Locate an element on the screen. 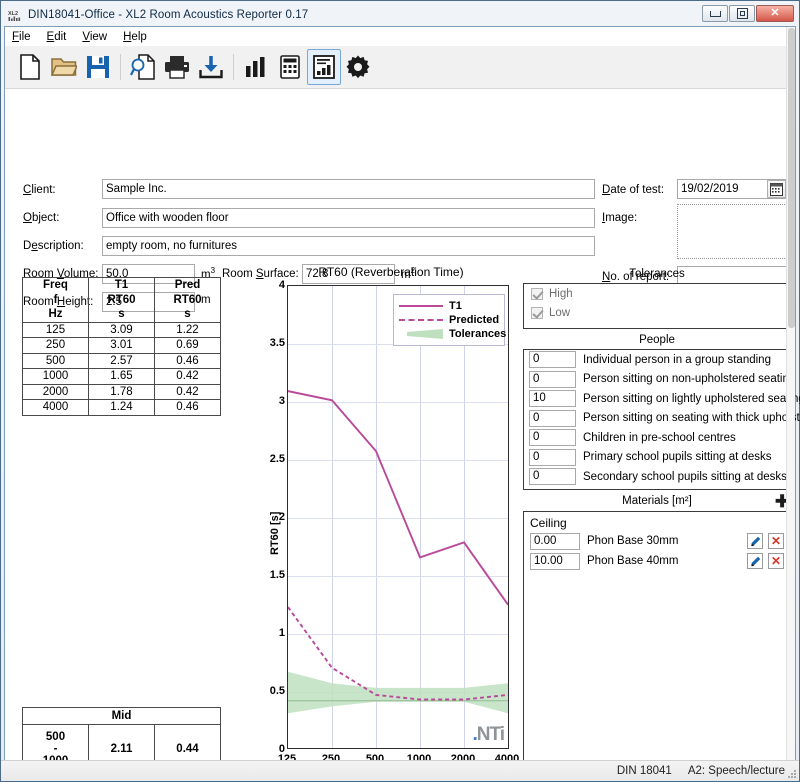  import-download-icon is located at coordinates (211, 67).